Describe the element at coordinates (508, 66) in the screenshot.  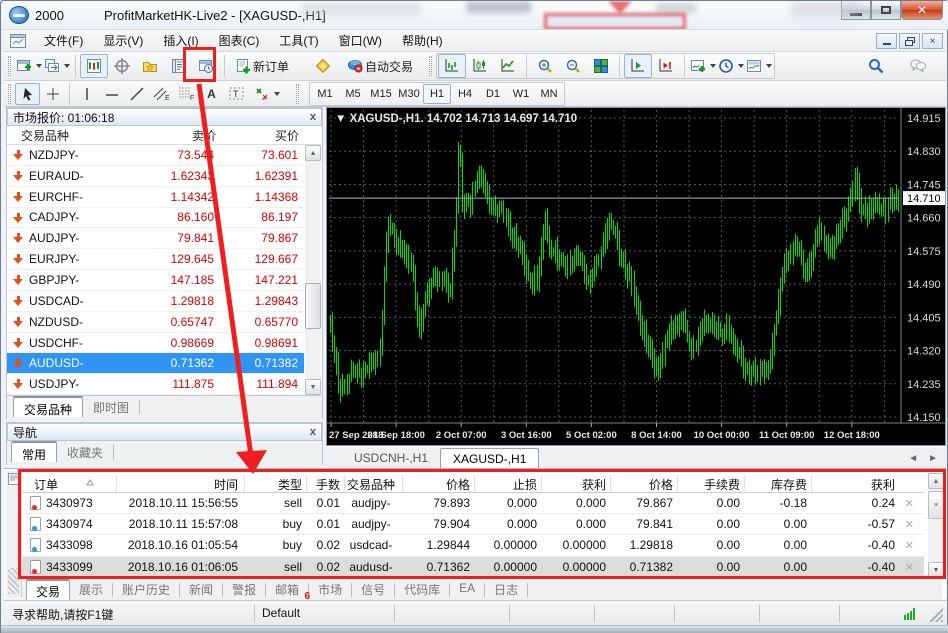
I see `chart-line-button` at that location.